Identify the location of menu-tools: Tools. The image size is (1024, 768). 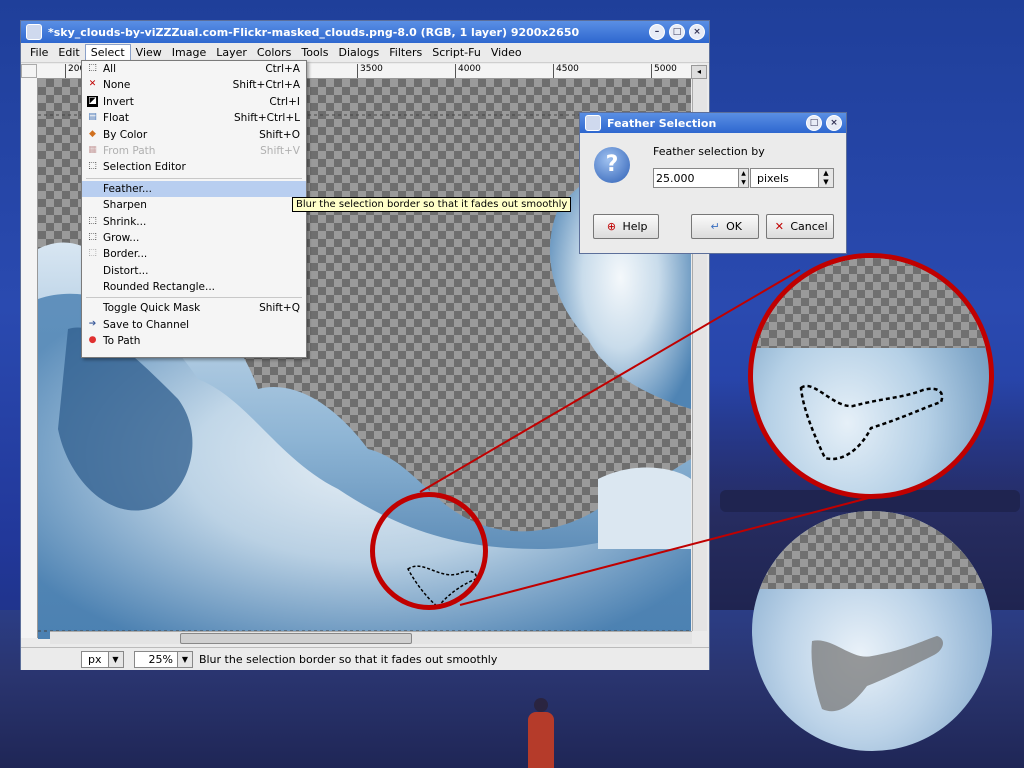
(314, 52).